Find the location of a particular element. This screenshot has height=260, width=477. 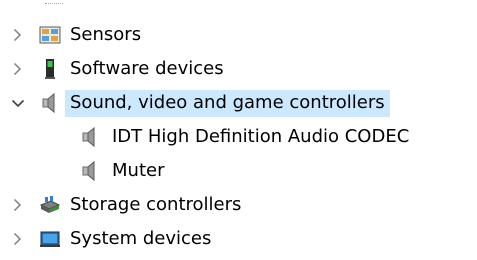

tree-node-label: Muter is located at coordinates (138, 170).